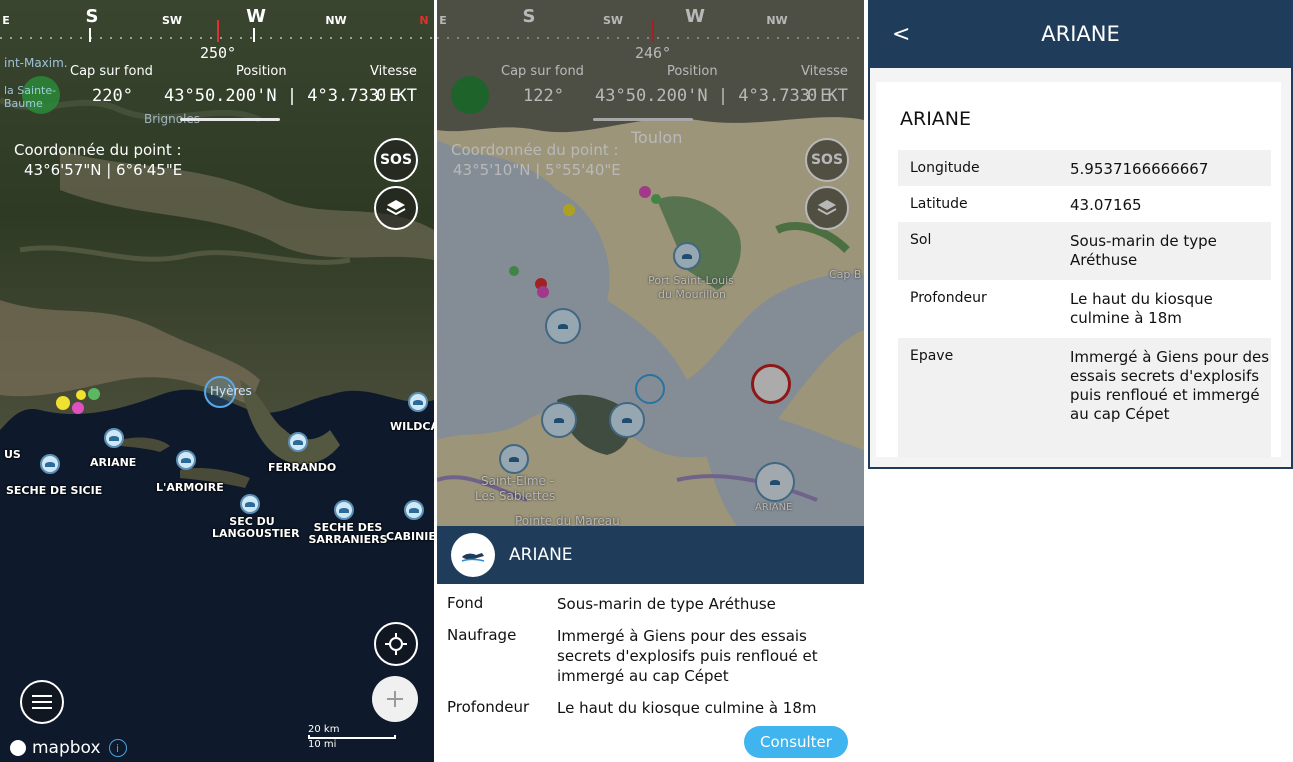 This screenshot has width=1293, height=762. What do you see at coordinates (103, 170) in the screenshot?
I see `coord-value: 43°6'57"N | 6°6'45"E` at bounding box center [103, 170].